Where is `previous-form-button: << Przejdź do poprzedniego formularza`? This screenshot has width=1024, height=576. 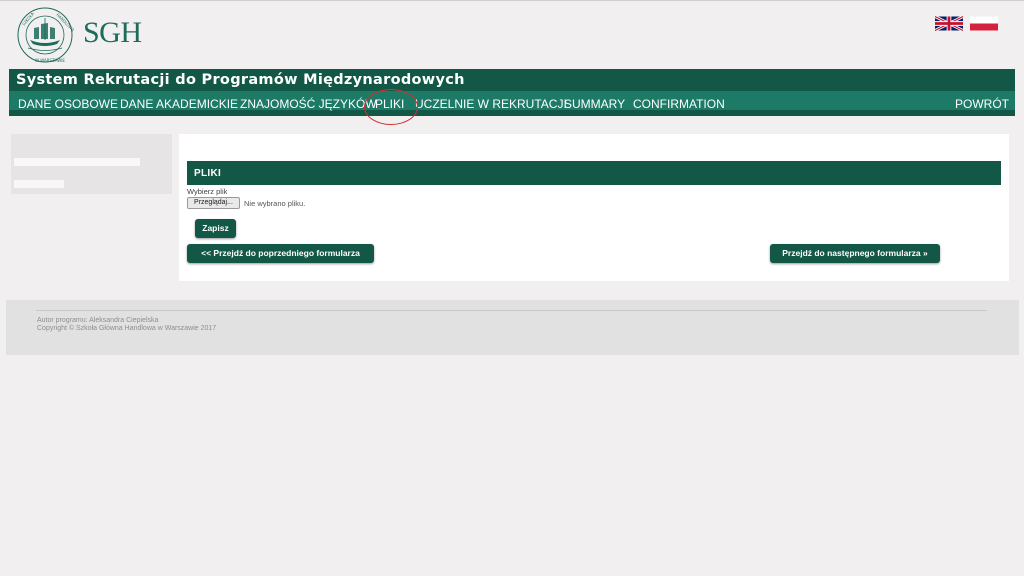 previous-form-button: << Przejdź do poprzedniego formularza is located at coordinates (280, 253).